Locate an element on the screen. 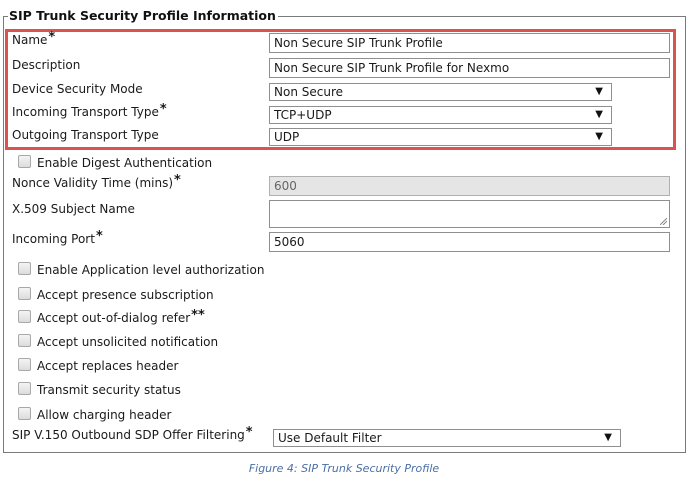 This screenshot has width=688, height=481. incoming-transport-type-label: Incoming Transport Type* is located at coordinates (89, 110).